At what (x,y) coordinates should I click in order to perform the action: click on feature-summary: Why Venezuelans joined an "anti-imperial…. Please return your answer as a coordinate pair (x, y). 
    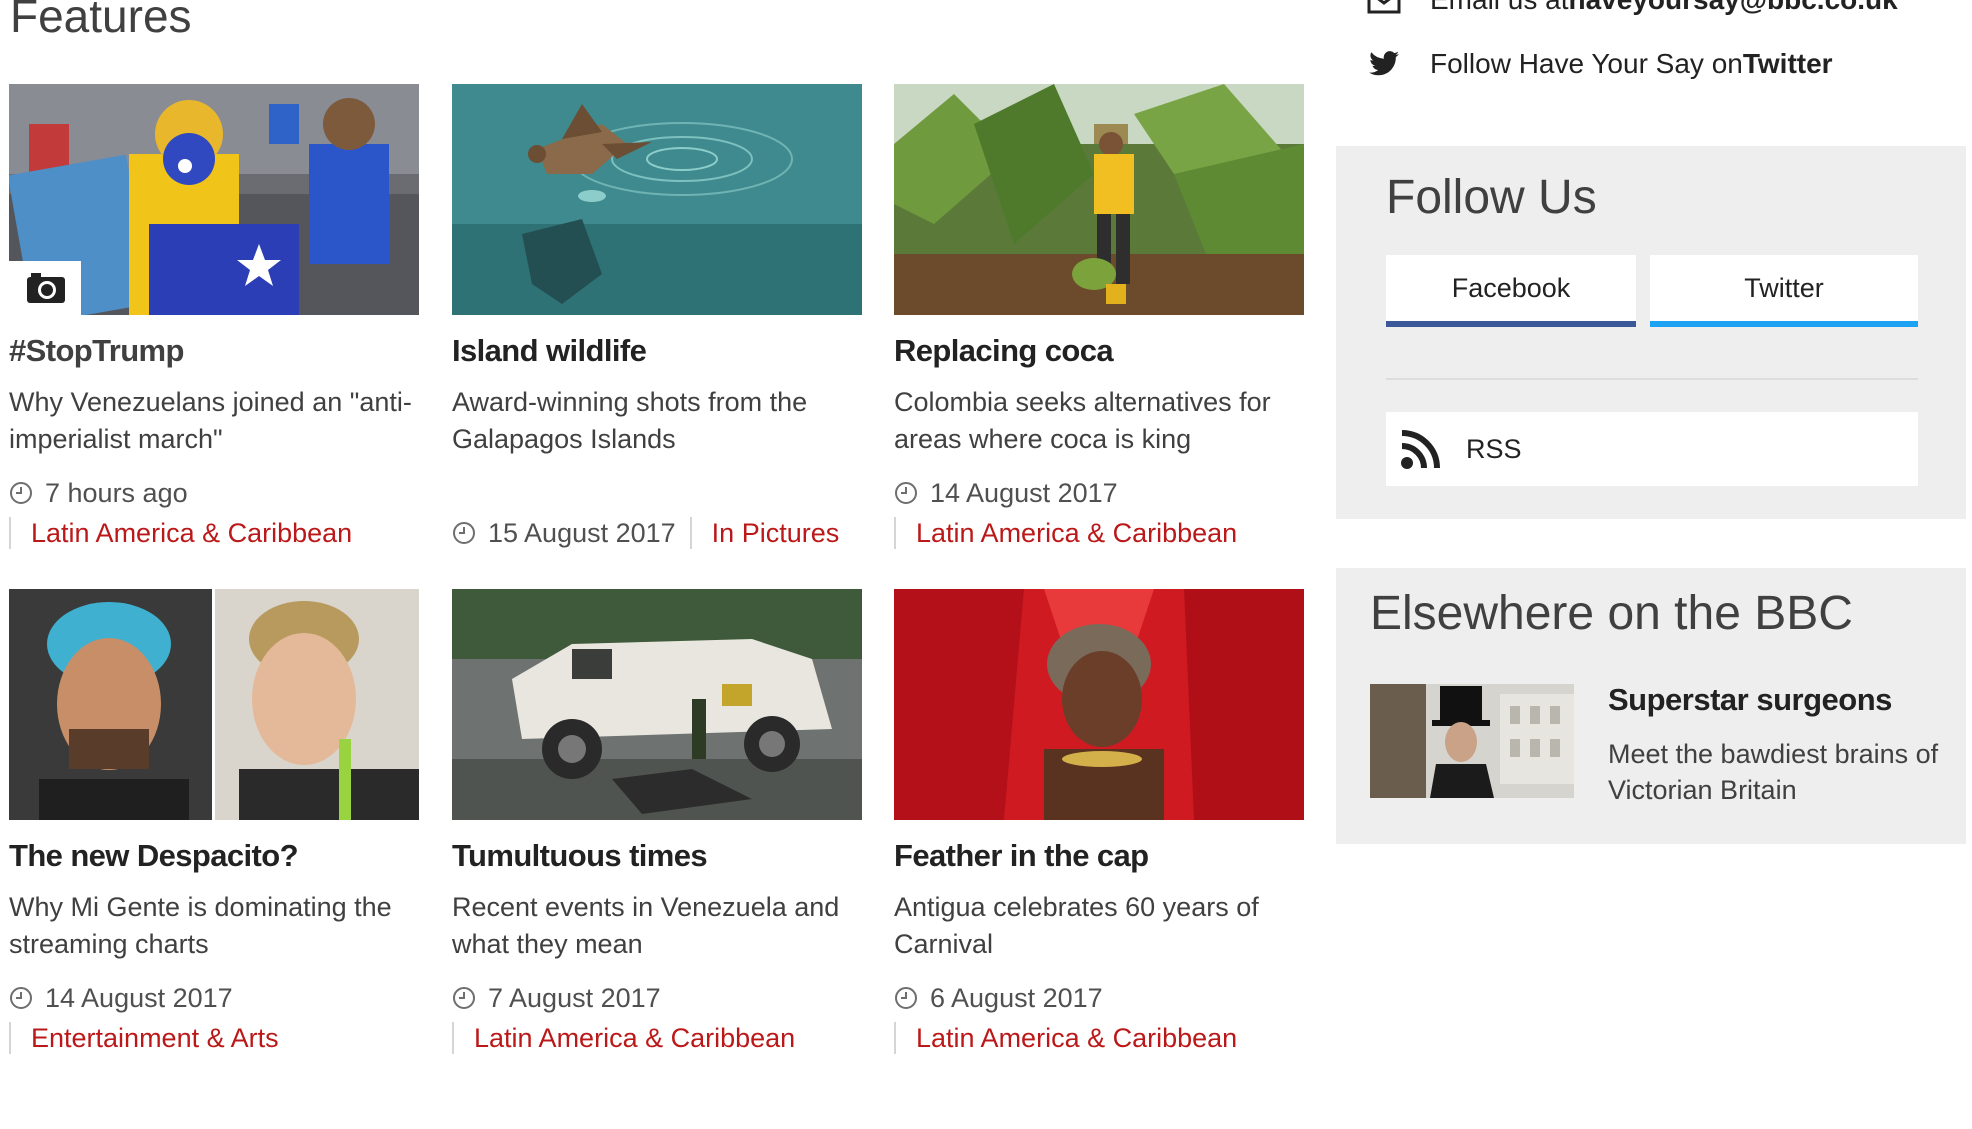
    Looking at the image, I should click on (214, 421).